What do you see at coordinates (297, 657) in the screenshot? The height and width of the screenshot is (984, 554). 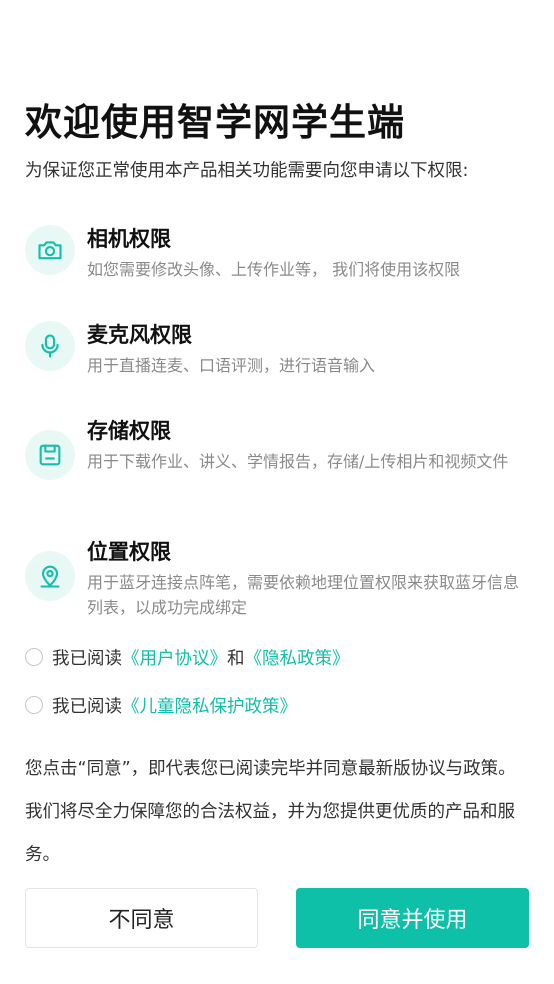 I see `privacy-policy-link: 《隐私政策》` at bounding box center [297, 657].